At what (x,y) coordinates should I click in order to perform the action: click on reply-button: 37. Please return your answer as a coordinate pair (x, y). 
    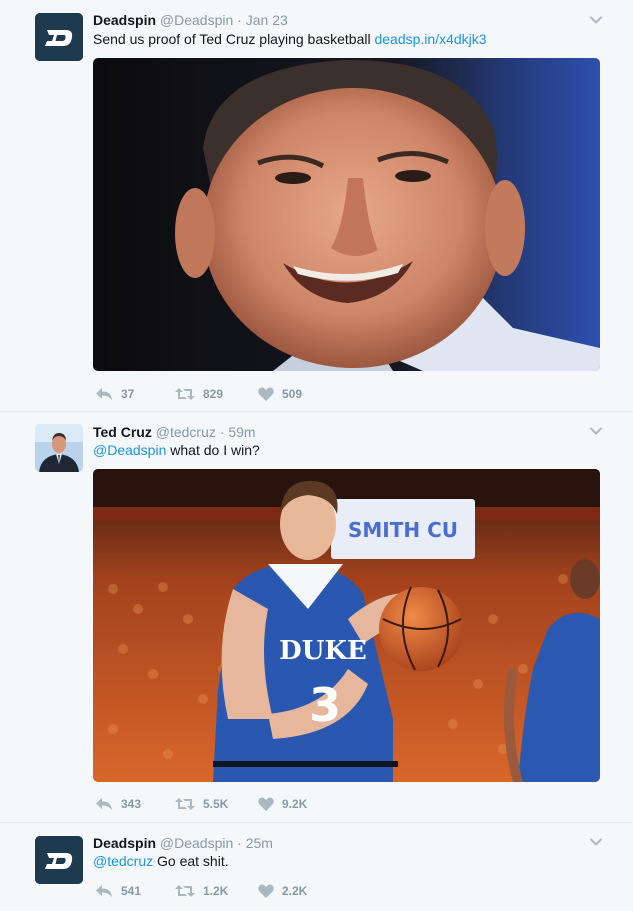
    Looking at the image, I should click on (114, 394).